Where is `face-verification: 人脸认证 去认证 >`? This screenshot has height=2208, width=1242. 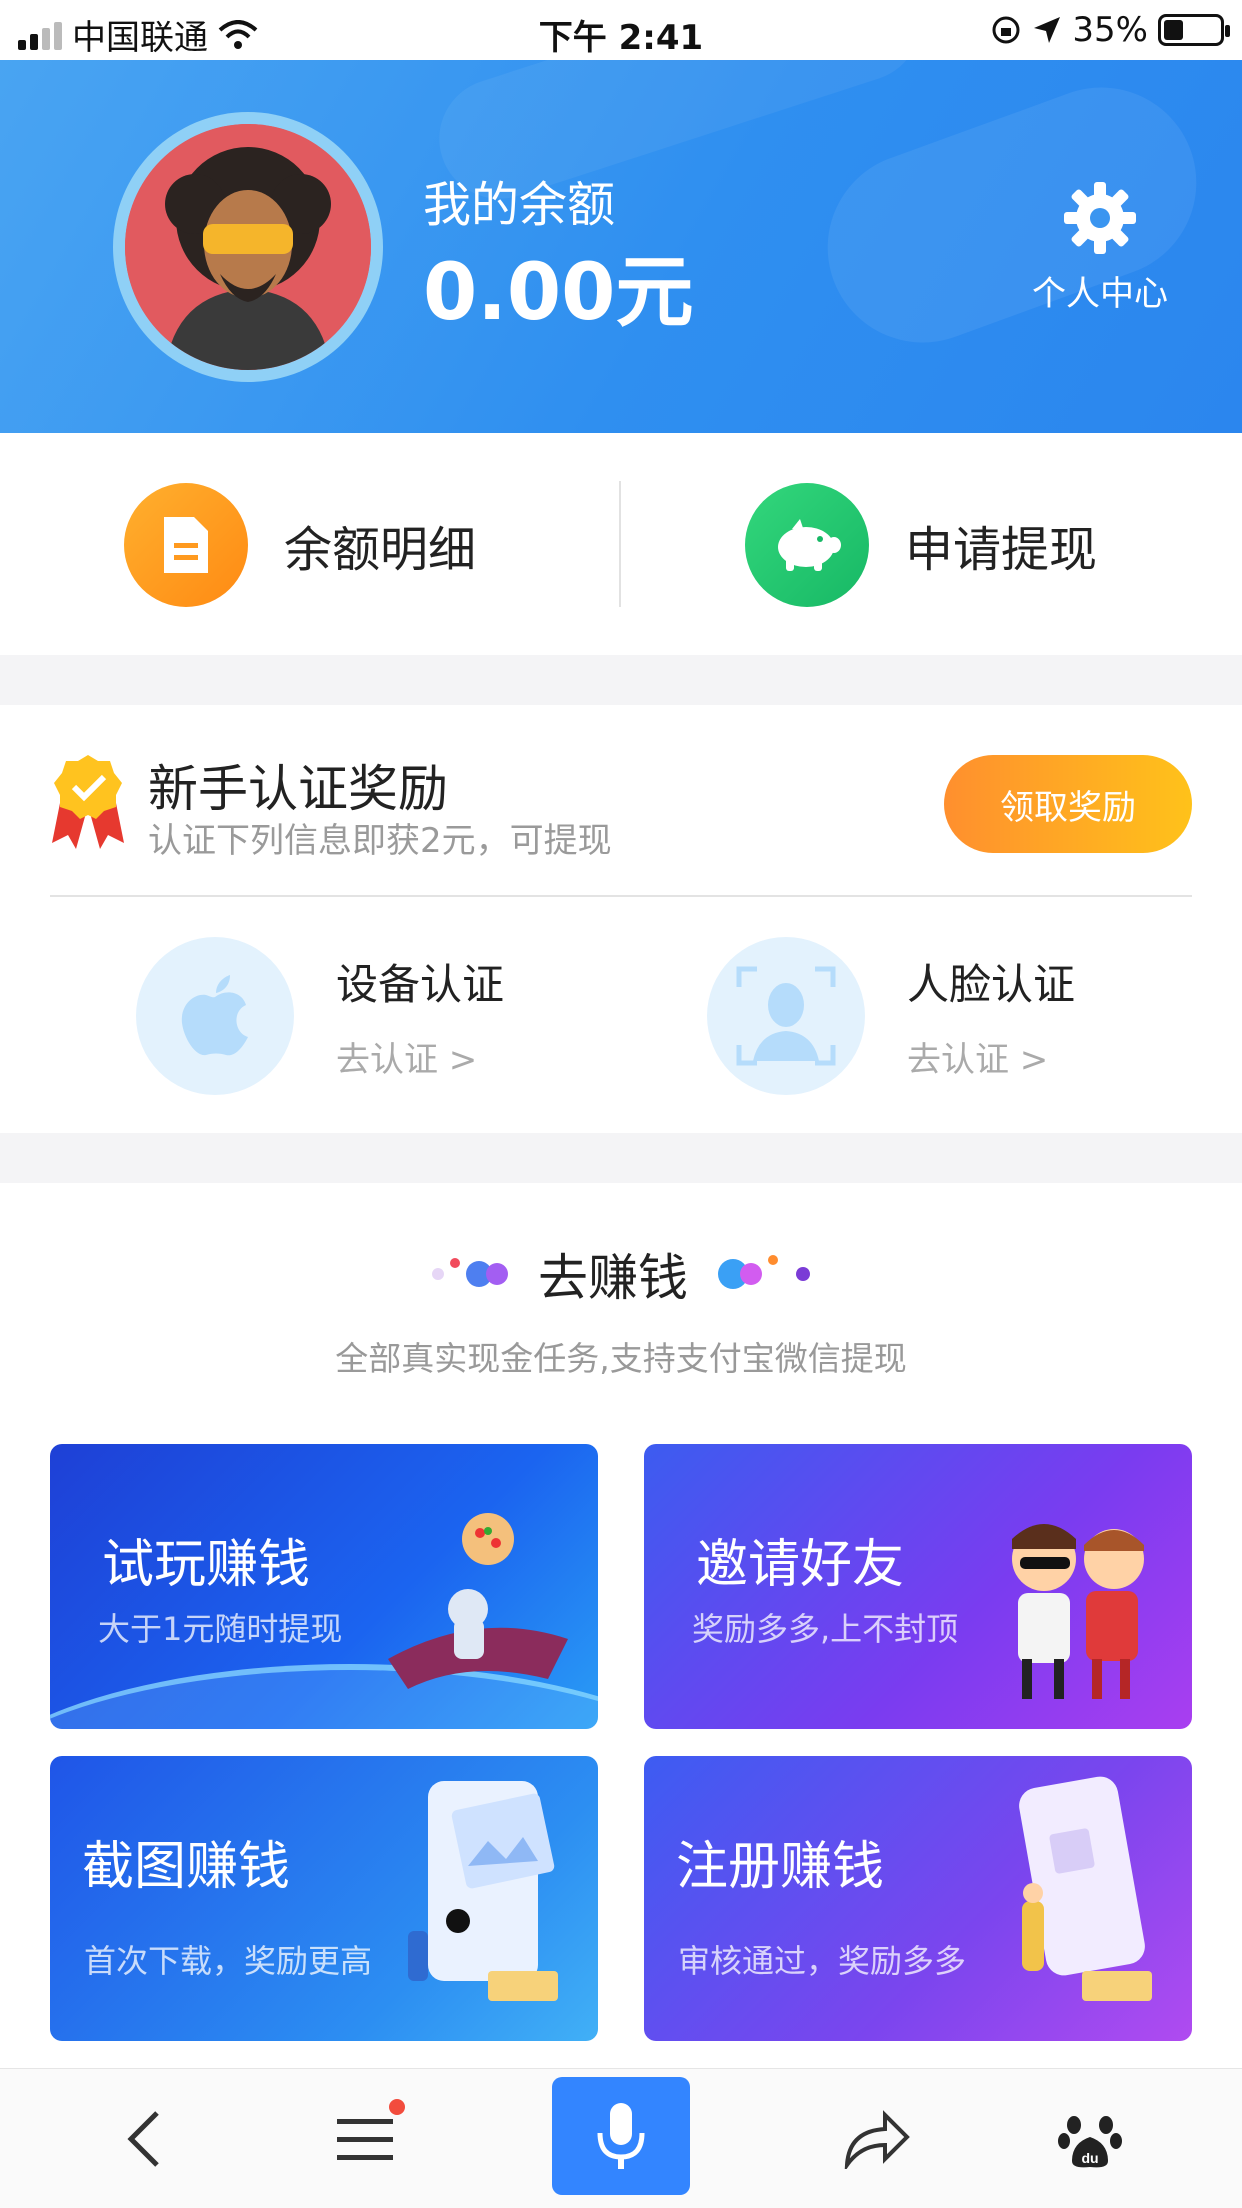
face-verification: 人脸认证 去认证 > is located at coordinates (891, 1016).